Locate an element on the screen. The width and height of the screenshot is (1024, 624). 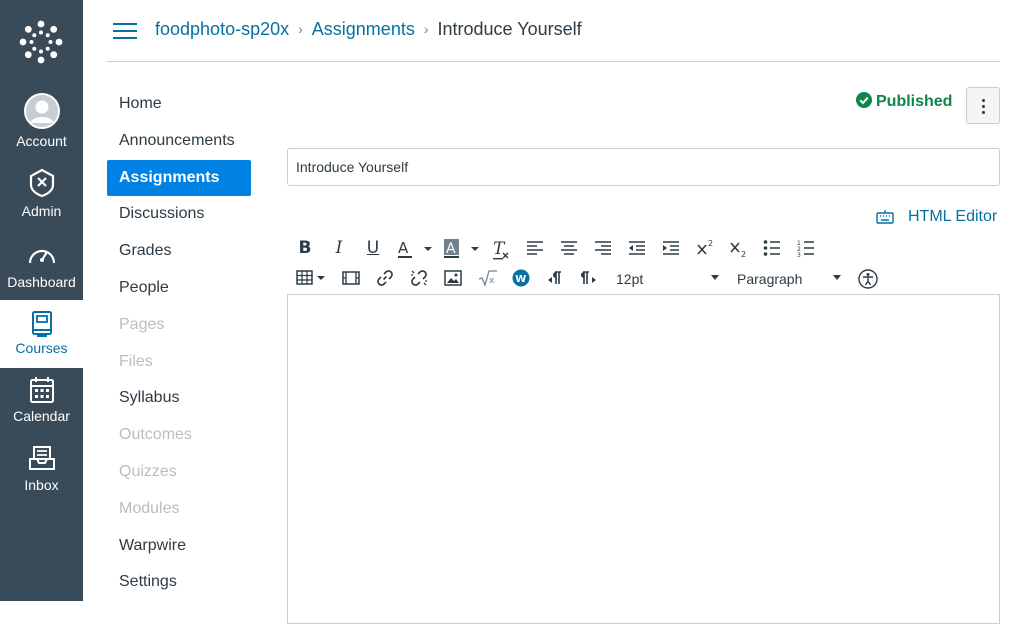
text-color-icon: A is located at coordinates (415, 248).